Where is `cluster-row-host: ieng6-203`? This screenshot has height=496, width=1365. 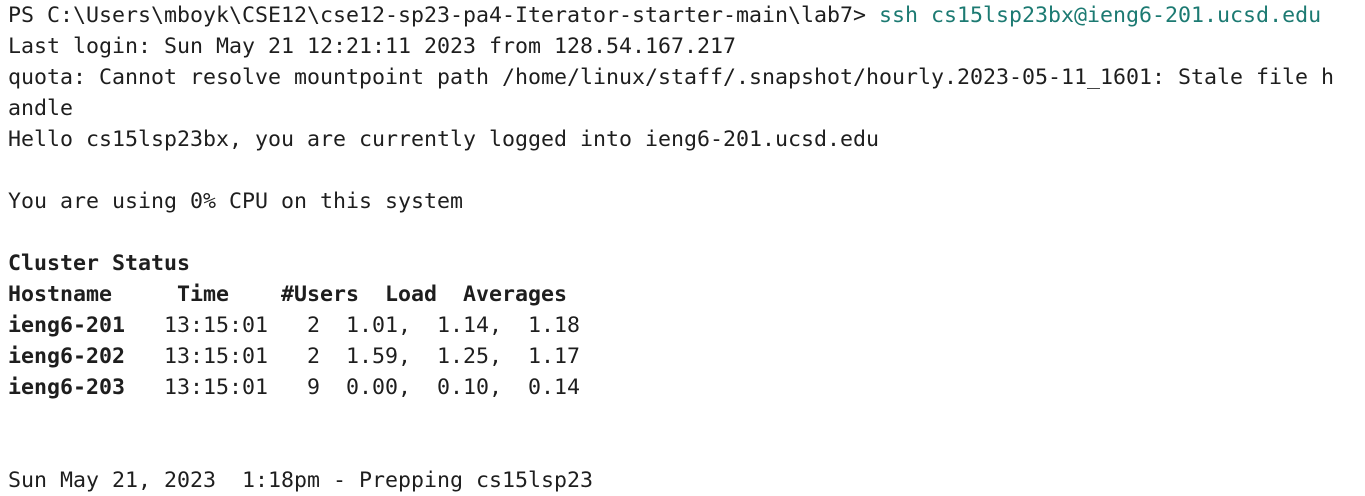
cluster-row-host: ieng6-203 is located at coordinates (67, 387).